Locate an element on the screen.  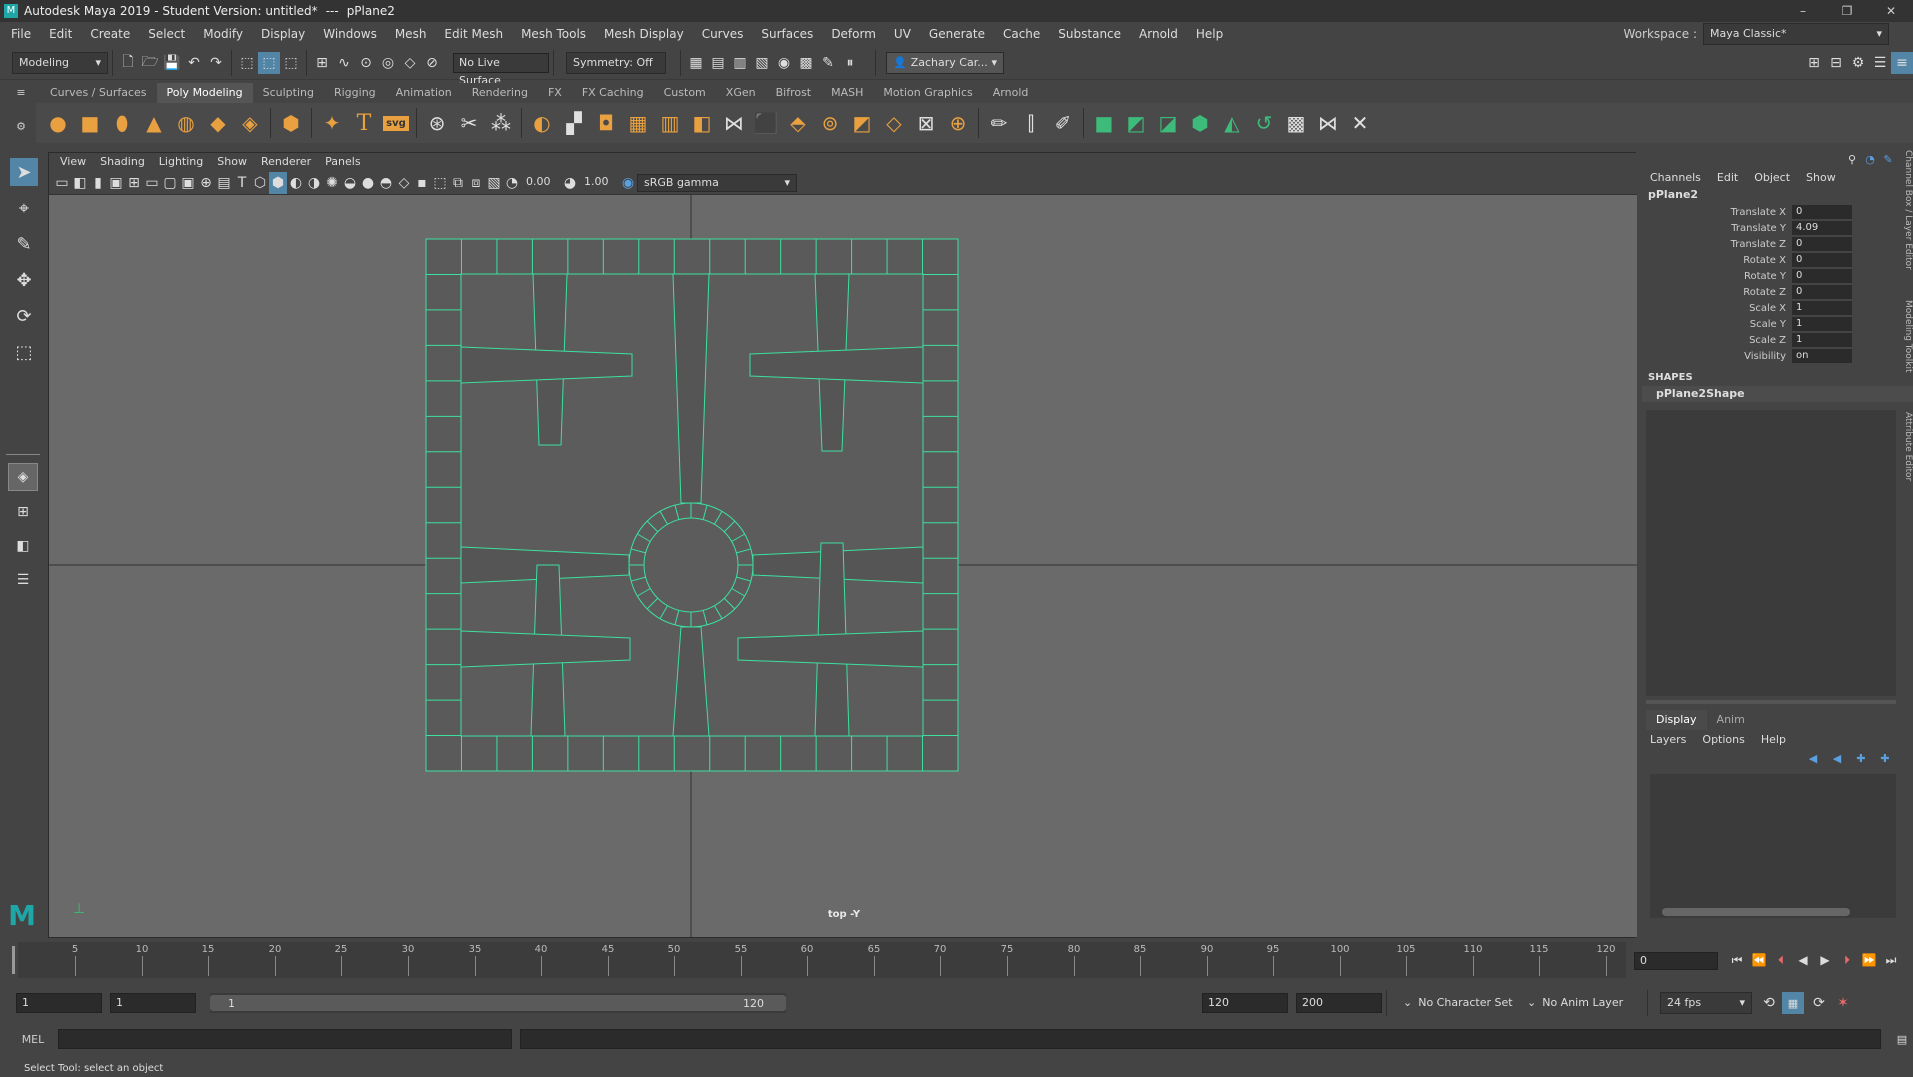
isolate-select-icon: ⬚ is located at coordinates (440, 183).